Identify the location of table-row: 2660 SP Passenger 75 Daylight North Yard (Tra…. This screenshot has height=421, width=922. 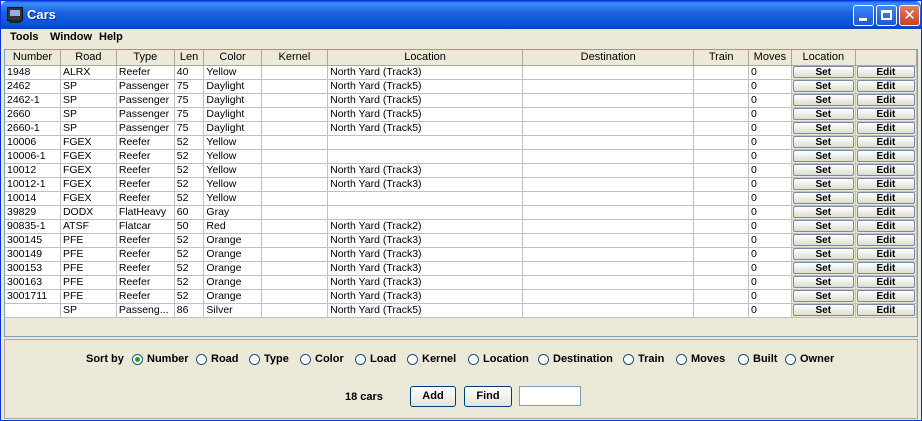
(461, 114).